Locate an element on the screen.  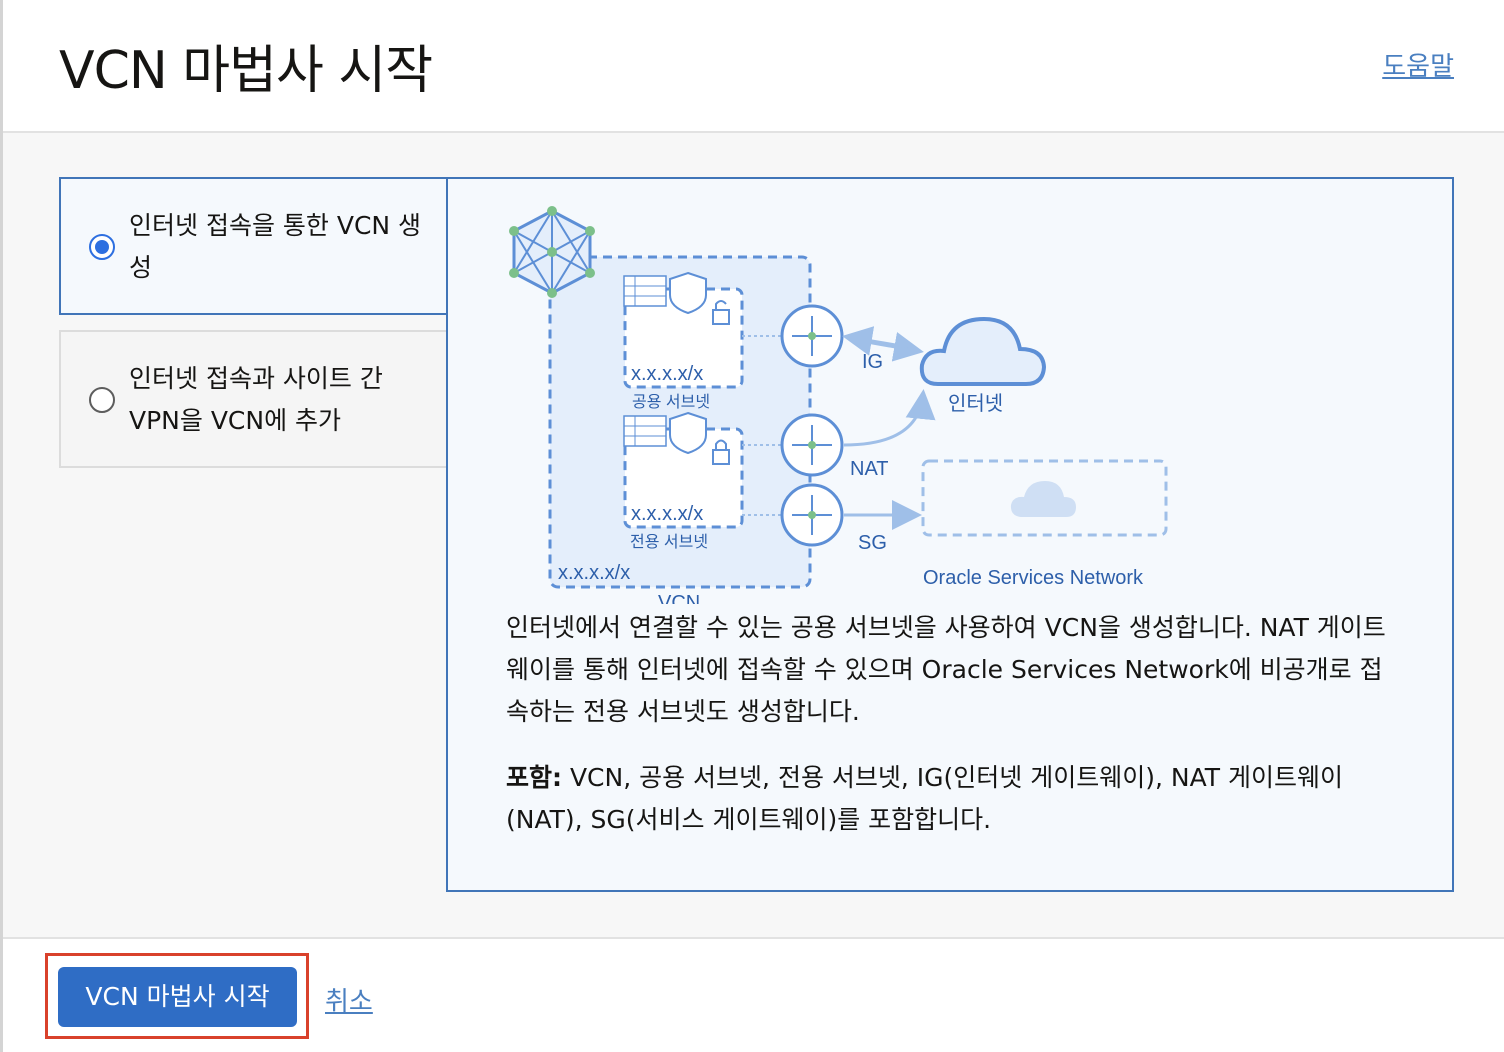
page-footer: VCN 마법사 시작 취소 is located at coordinates (753, 994).